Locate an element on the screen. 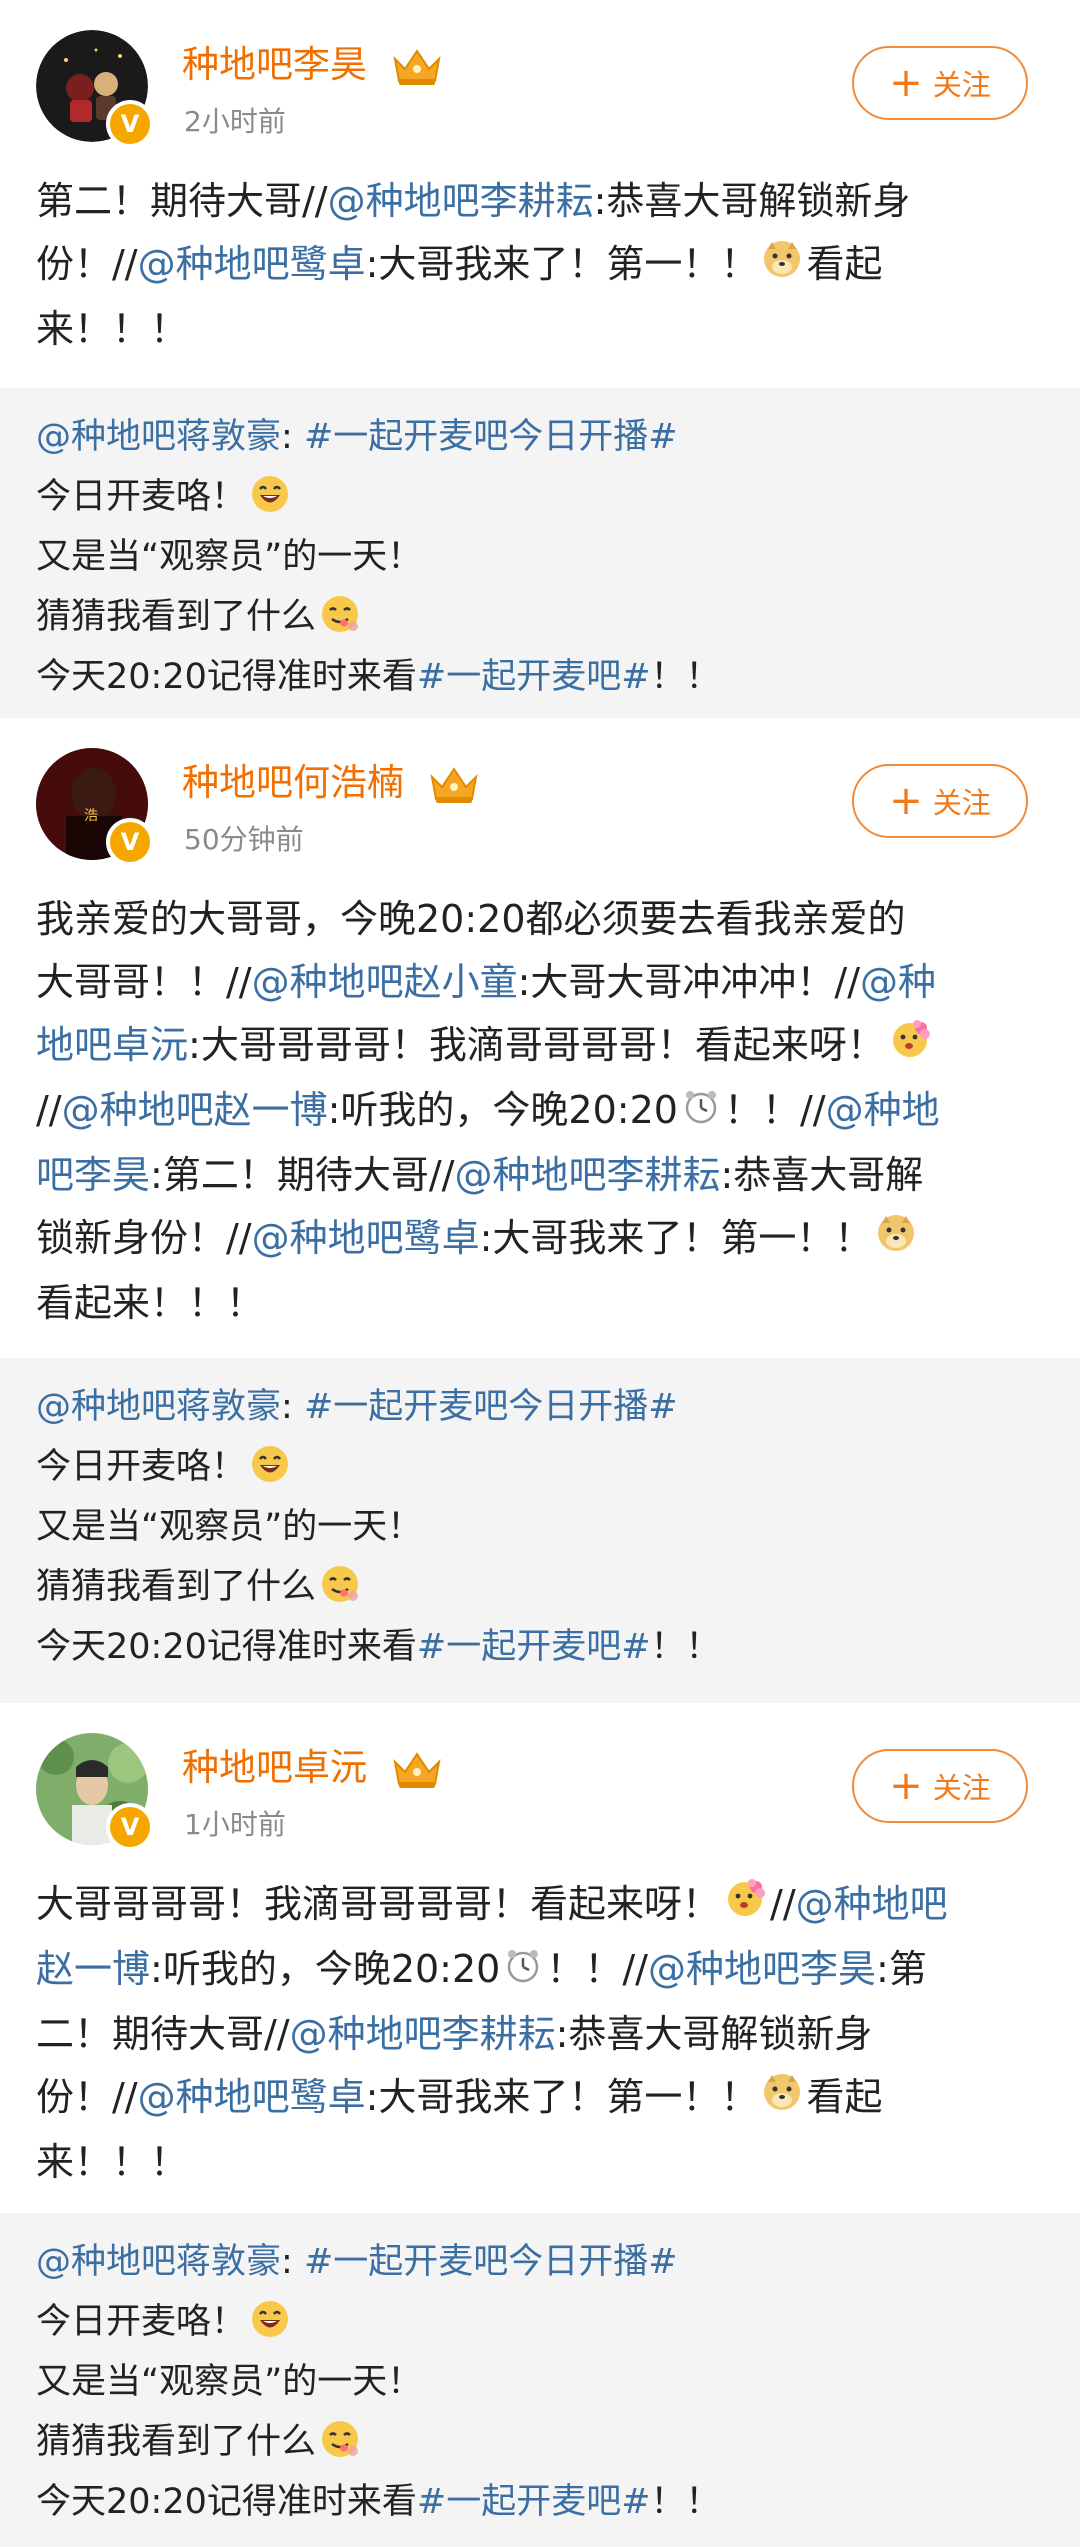 The height and width of the screenshot is (2547, 1080). post-text-line: 大哥哥！！//@种地吧赵小童:大哥大哥冲冲冲！//@种 is located at coordinates (538, 982).